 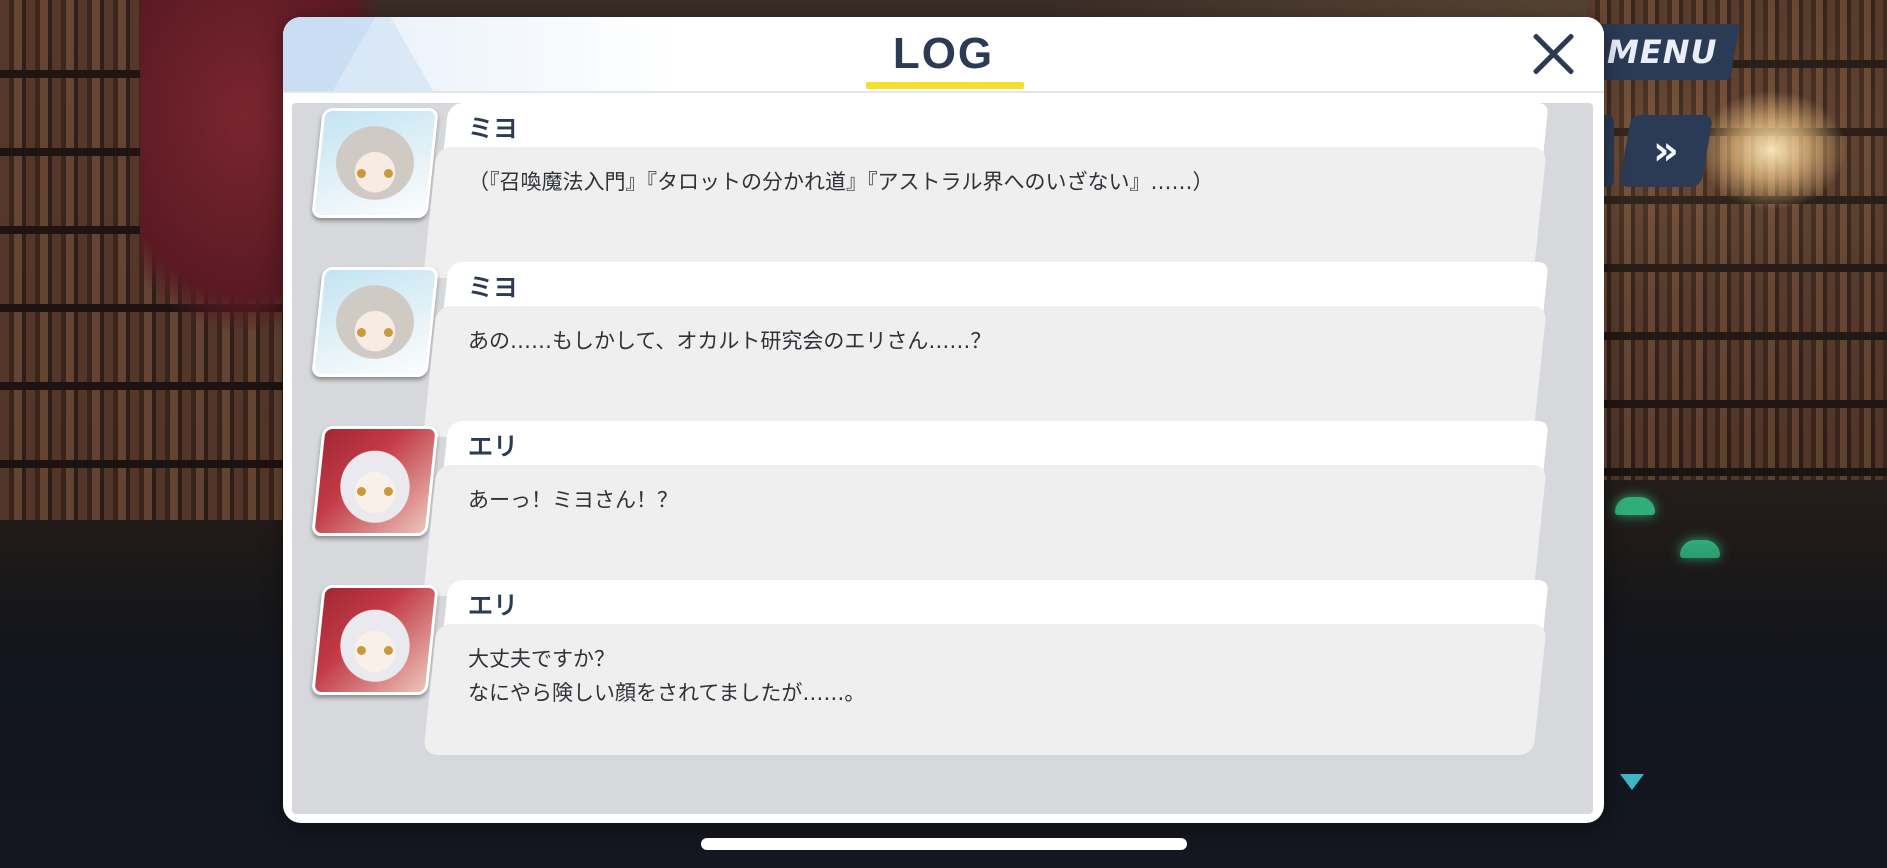 I want to click on fast-forward-icon: », so click(x=1666, y=151).